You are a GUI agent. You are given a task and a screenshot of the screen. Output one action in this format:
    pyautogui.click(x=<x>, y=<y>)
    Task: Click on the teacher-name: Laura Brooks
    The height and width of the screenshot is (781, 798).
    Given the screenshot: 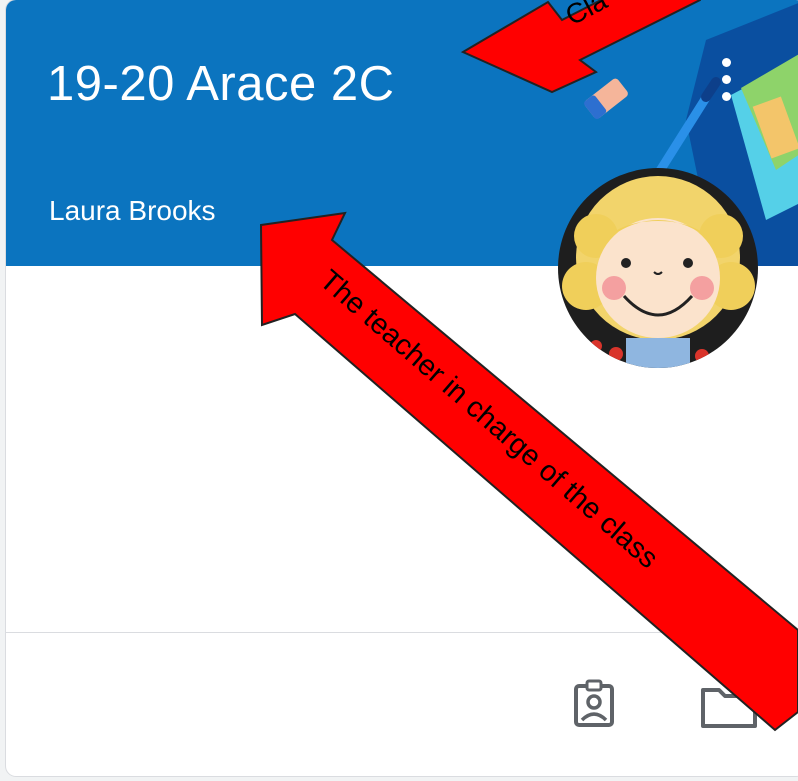 What is the action you would take?
    pyautogui.click(x=132, y=210)
    